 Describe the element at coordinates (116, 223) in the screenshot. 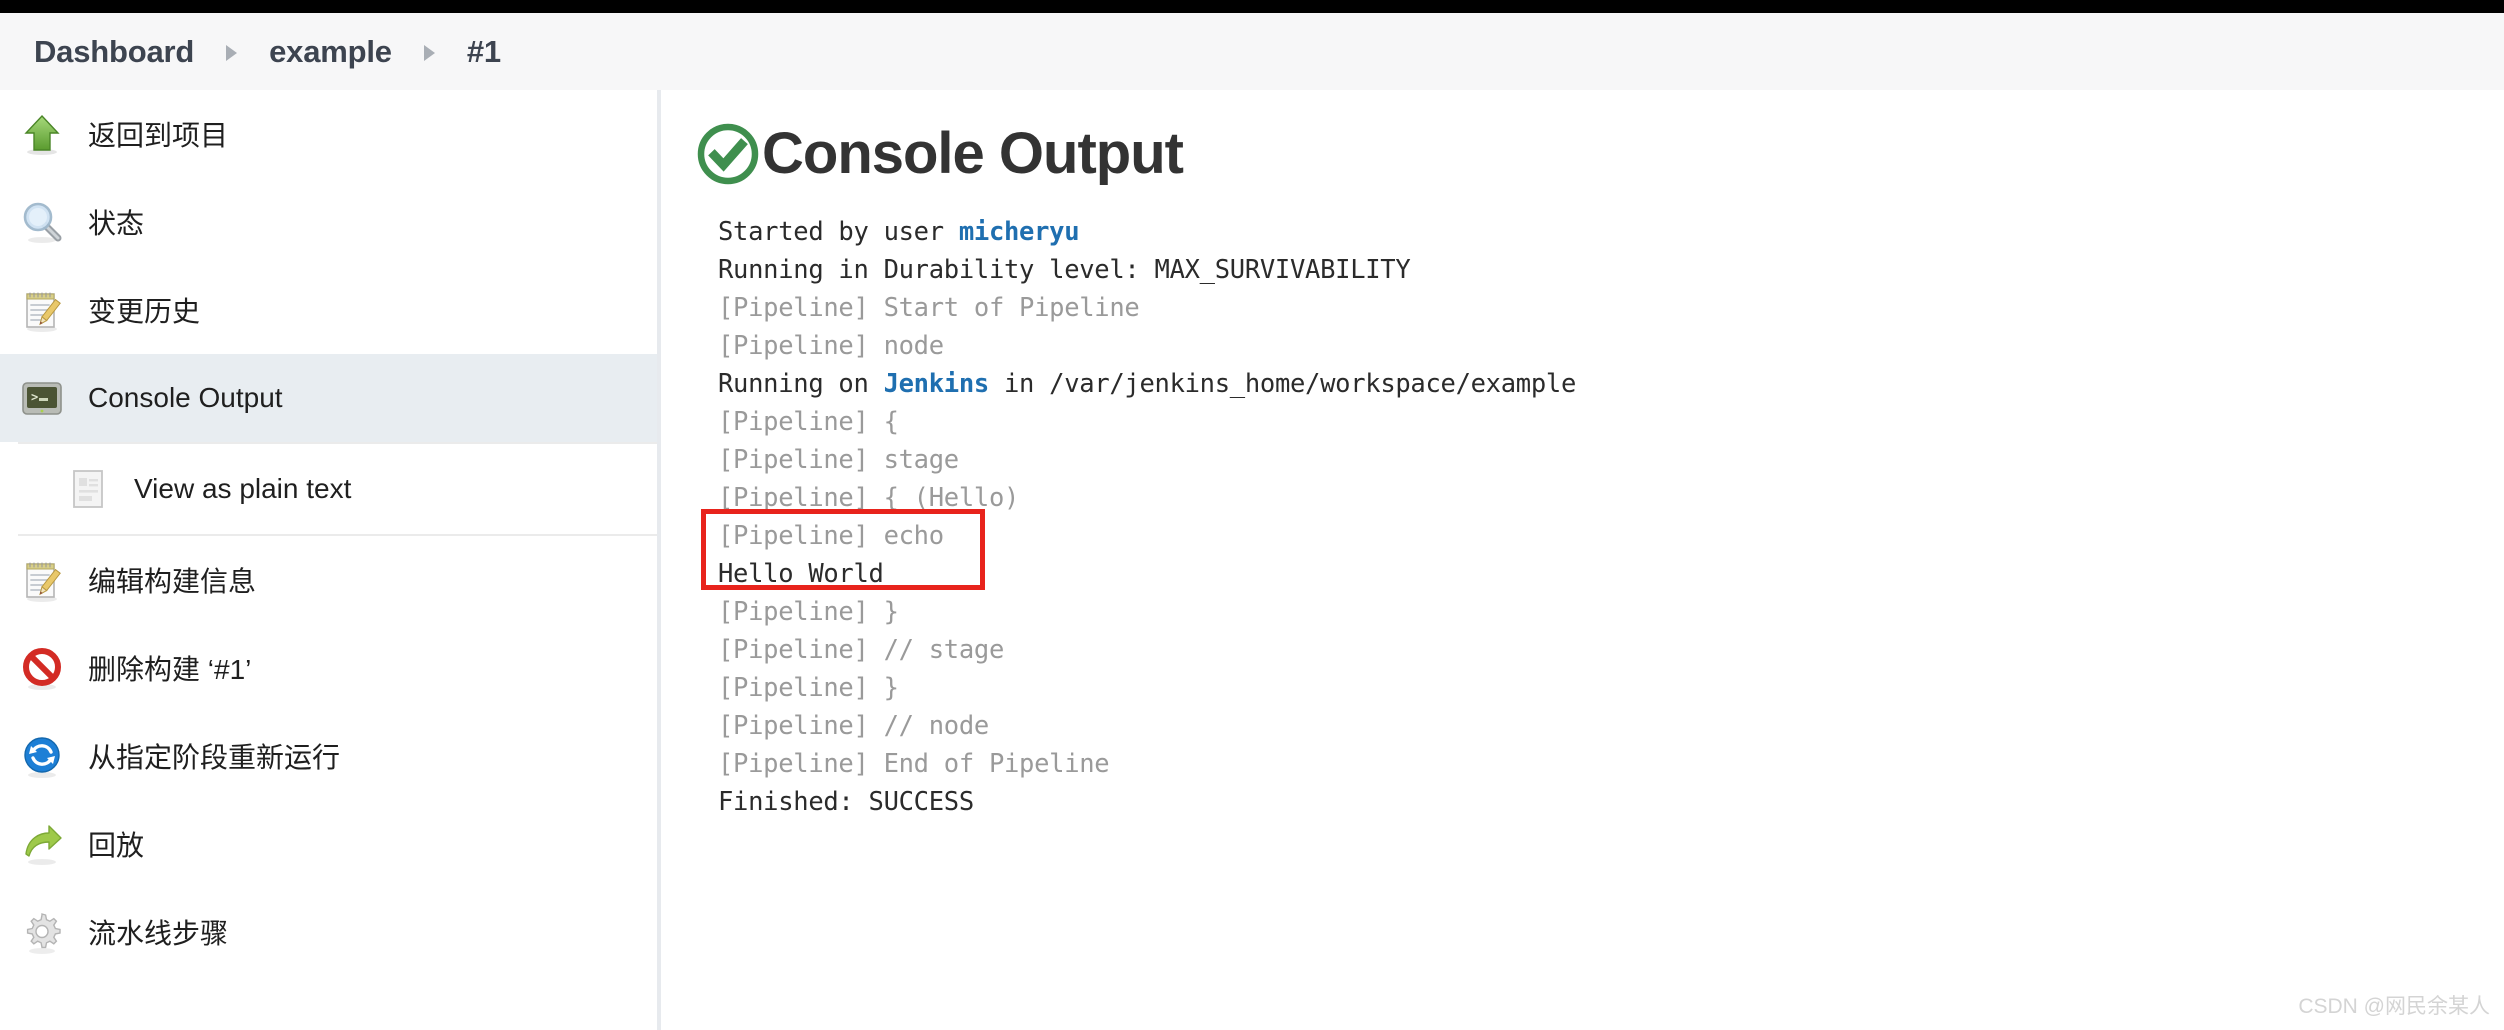

I see `sidebar-item-label: 状态` at that location.